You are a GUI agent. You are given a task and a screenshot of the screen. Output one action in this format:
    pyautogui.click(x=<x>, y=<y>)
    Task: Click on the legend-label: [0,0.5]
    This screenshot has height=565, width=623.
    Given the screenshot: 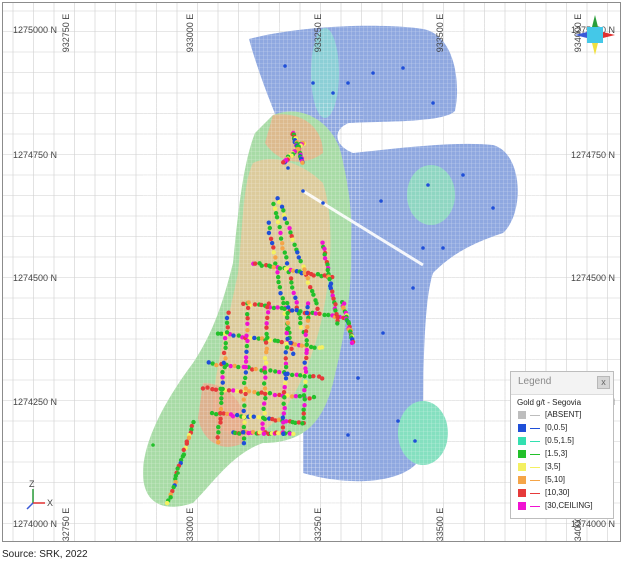 What is the action you would take?
    pyautogui.click(x=556, y=427)
    